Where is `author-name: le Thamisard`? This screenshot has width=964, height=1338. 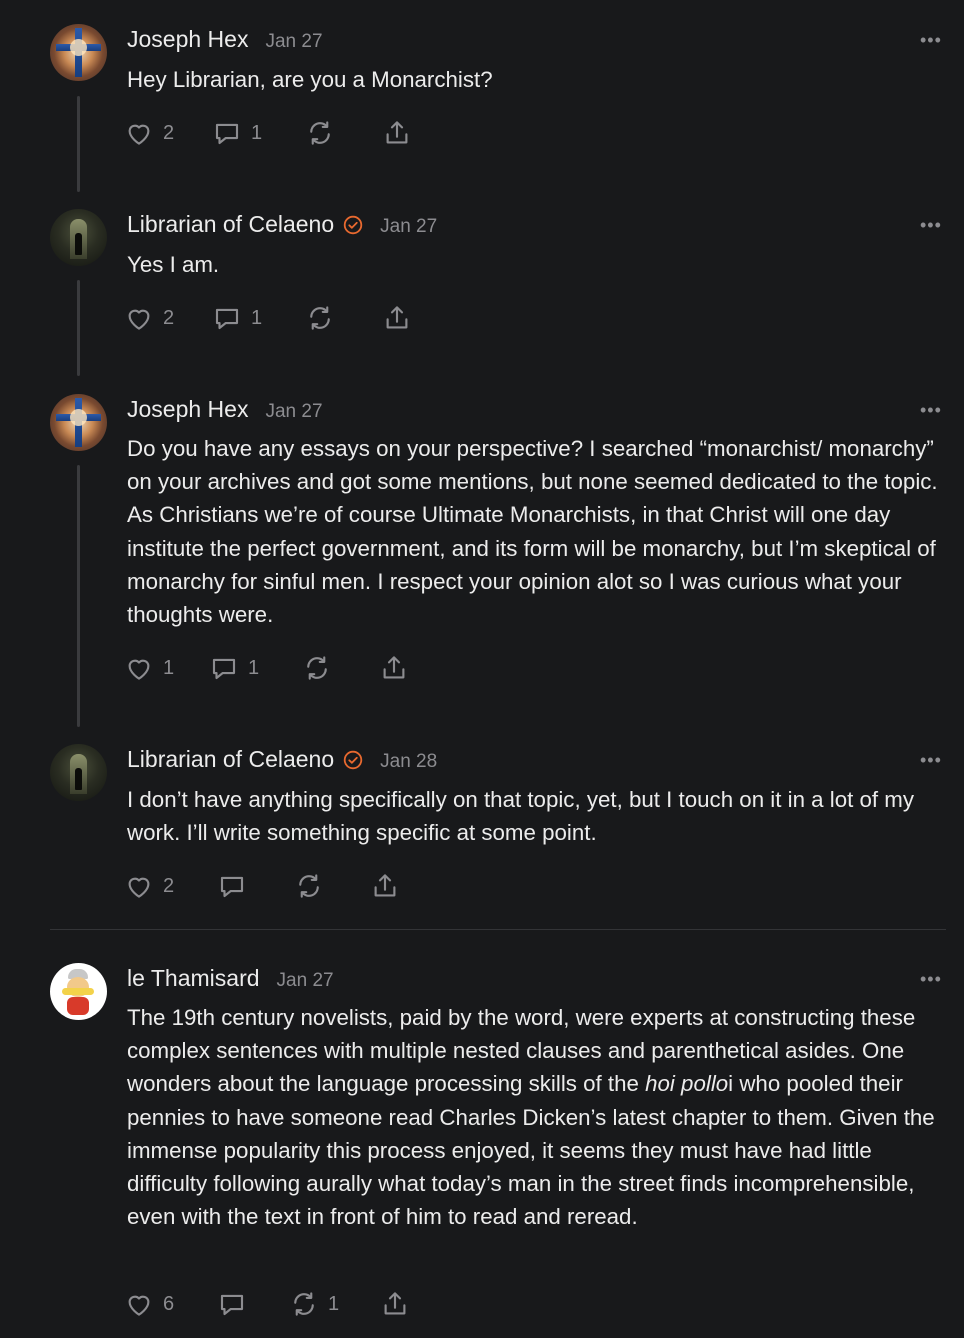 author-name: le Thamisard is located at coordinates (193, 978).